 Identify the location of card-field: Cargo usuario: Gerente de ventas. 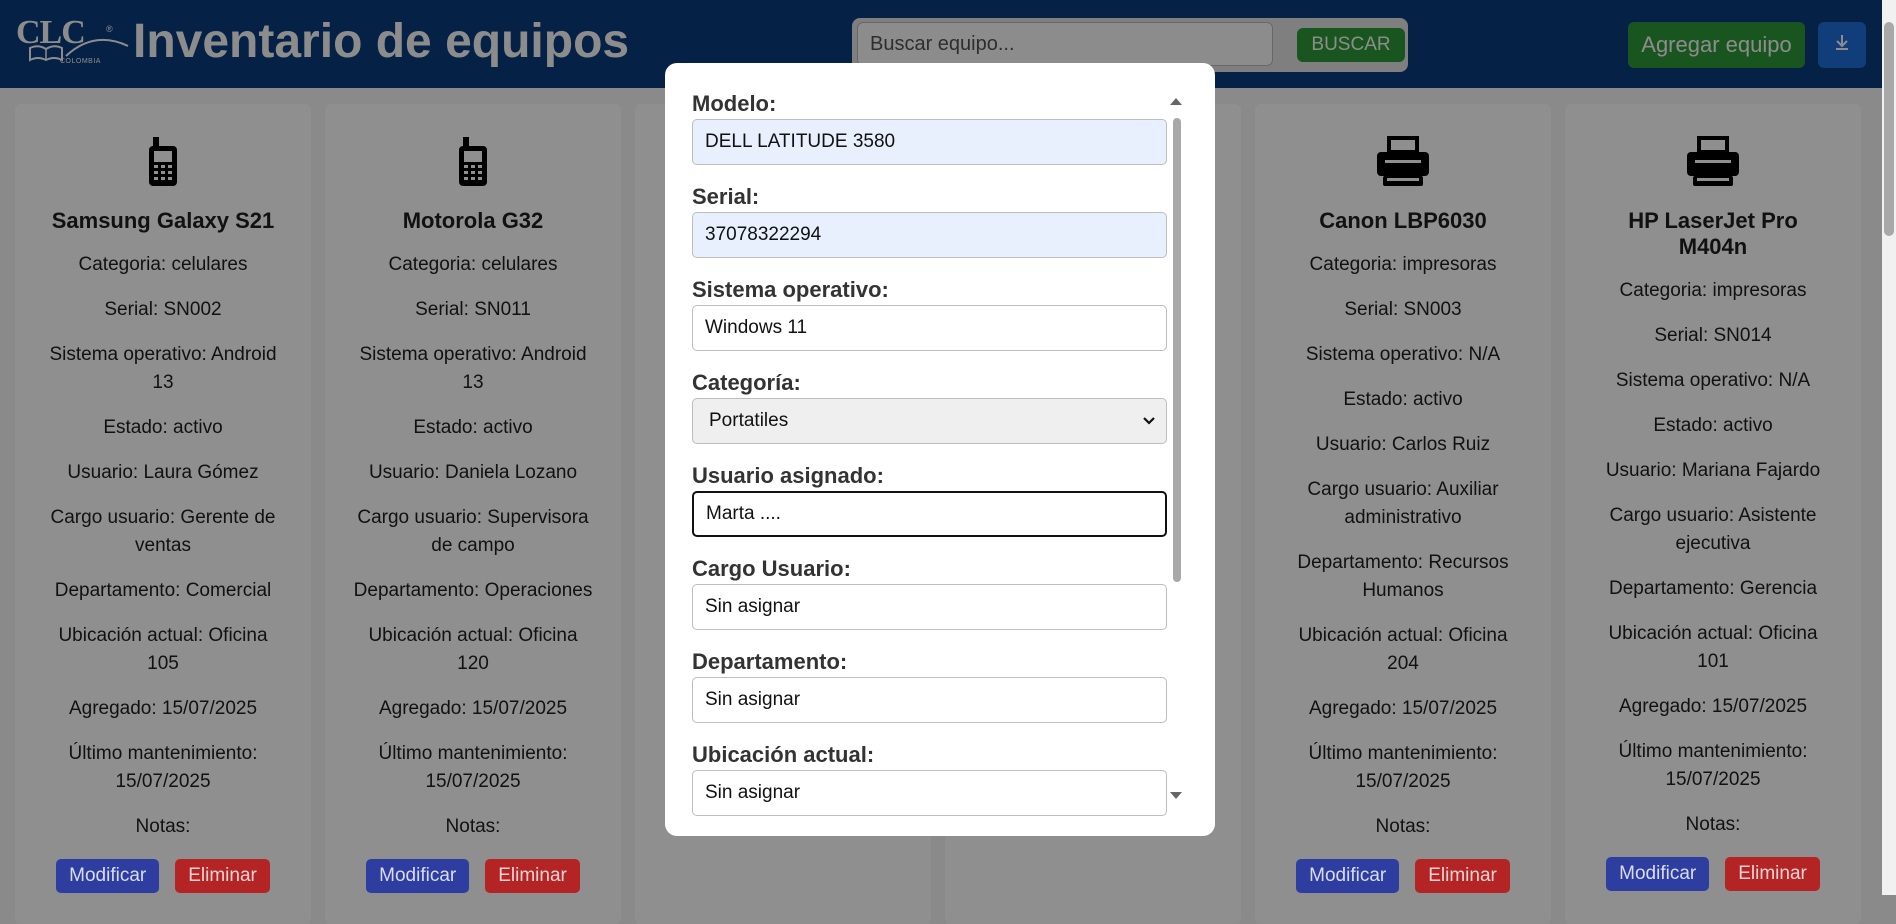
(163, 531).